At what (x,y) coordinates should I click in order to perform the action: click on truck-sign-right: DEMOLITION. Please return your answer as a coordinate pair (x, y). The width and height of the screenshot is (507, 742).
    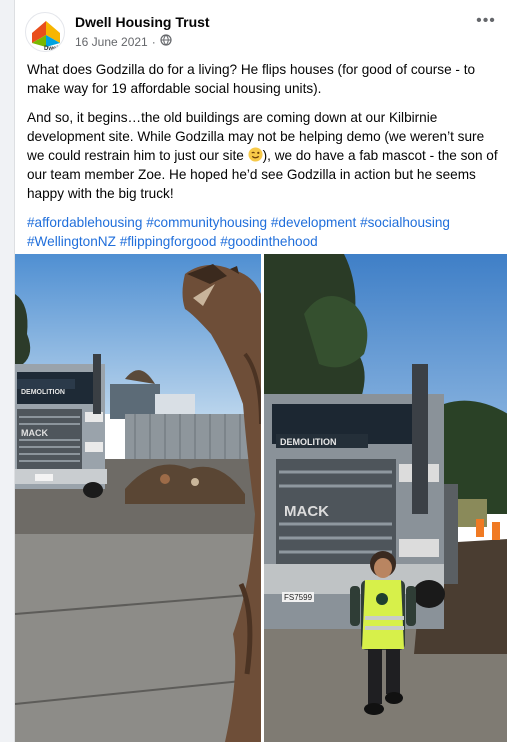
    Looking at the image, I should click on (308, 442).